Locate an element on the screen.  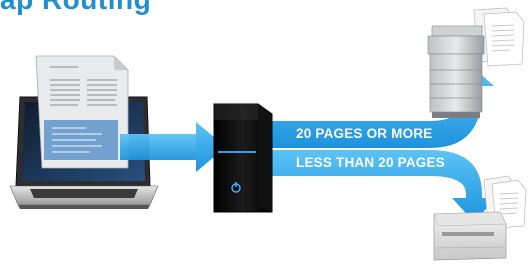
print-server-icon is located at coordinates (243, 158).